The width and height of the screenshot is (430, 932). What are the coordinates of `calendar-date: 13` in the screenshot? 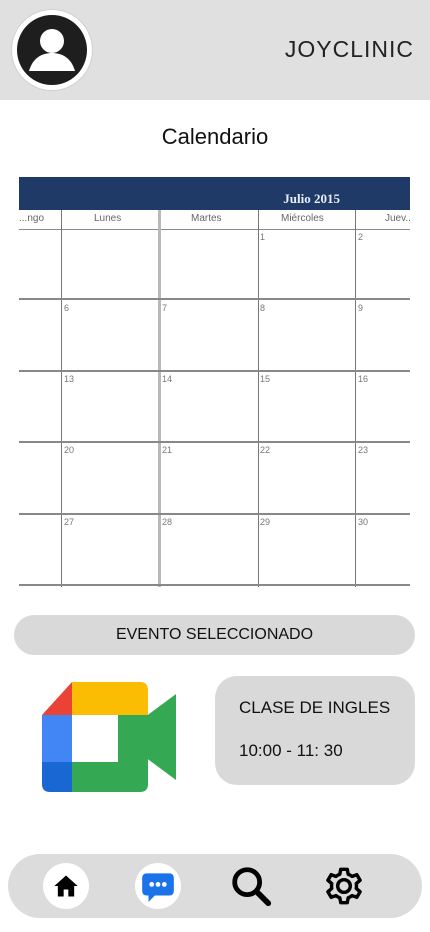 It's located at (69, 379).